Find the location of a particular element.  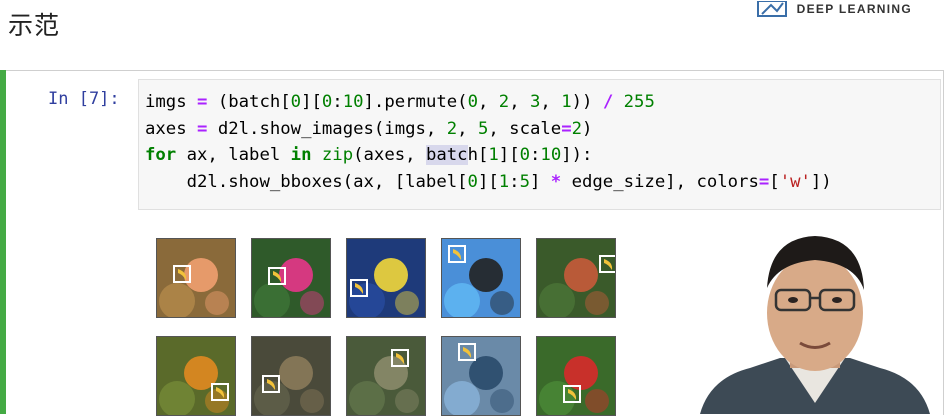

code-token: ].permute( is located at coordinates (415, 102).